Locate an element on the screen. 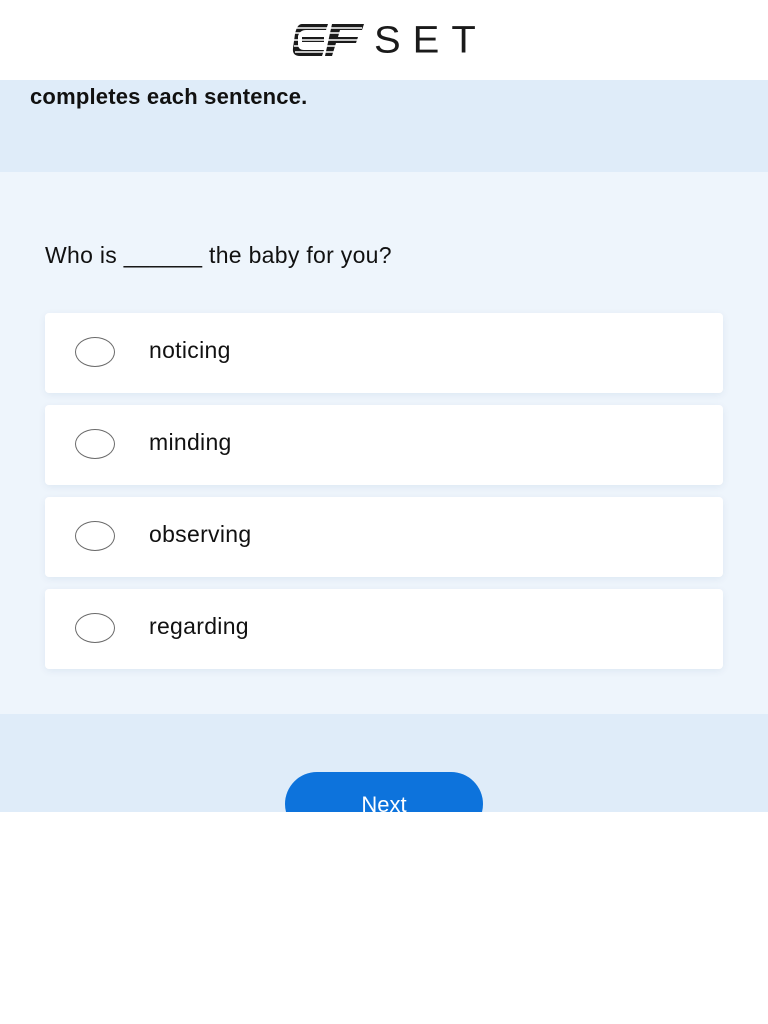  footer-band: Next is located at coordinates (384, 763).